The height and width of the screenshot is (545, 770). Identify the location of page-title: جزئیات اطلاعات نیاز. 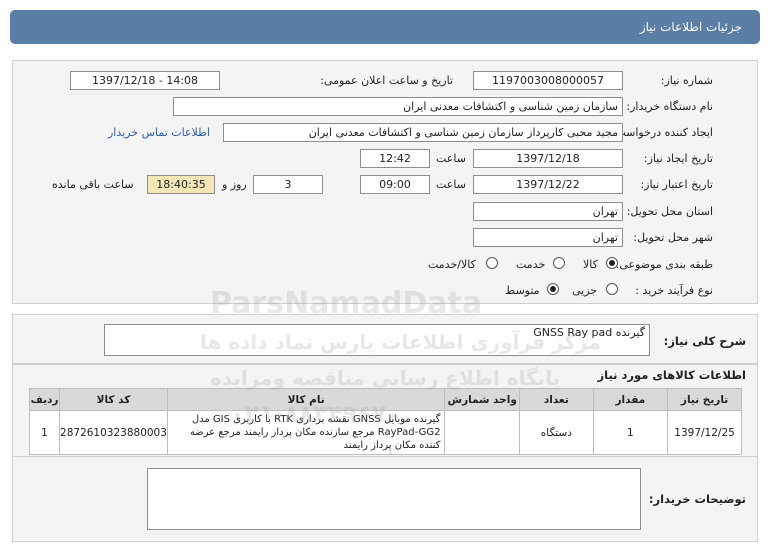
(690, 27).